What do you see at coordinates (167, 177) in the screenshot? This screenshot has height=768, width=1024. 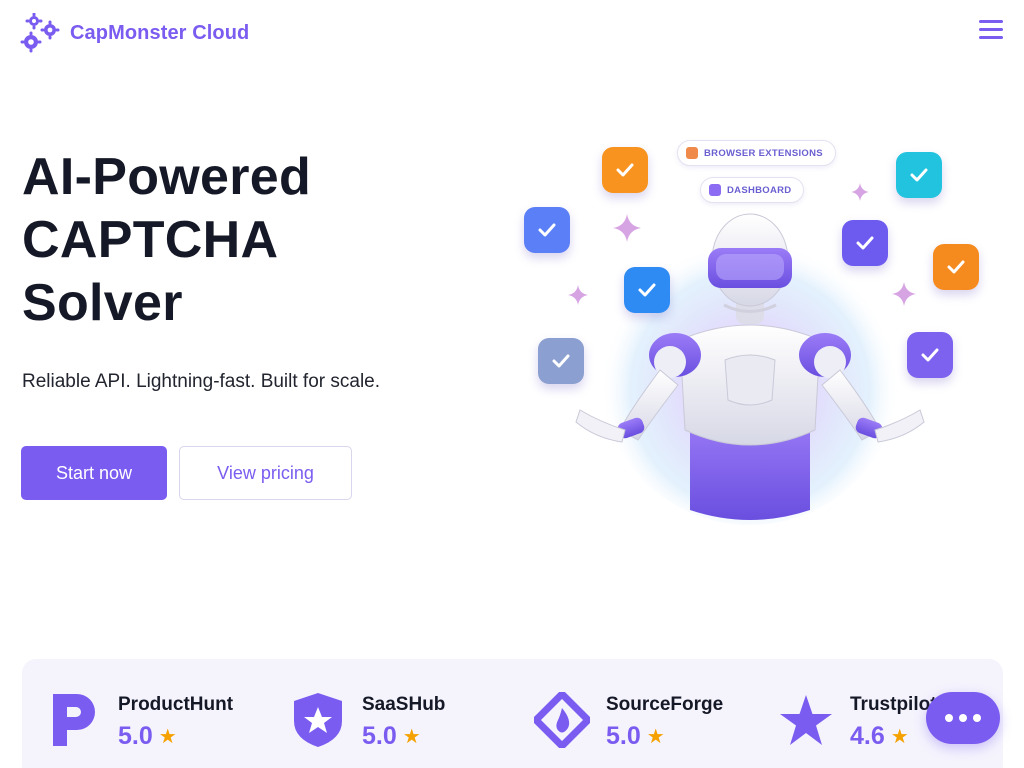 I see `hero-title-line: AI-Powered` at bounding box center [167, 177].